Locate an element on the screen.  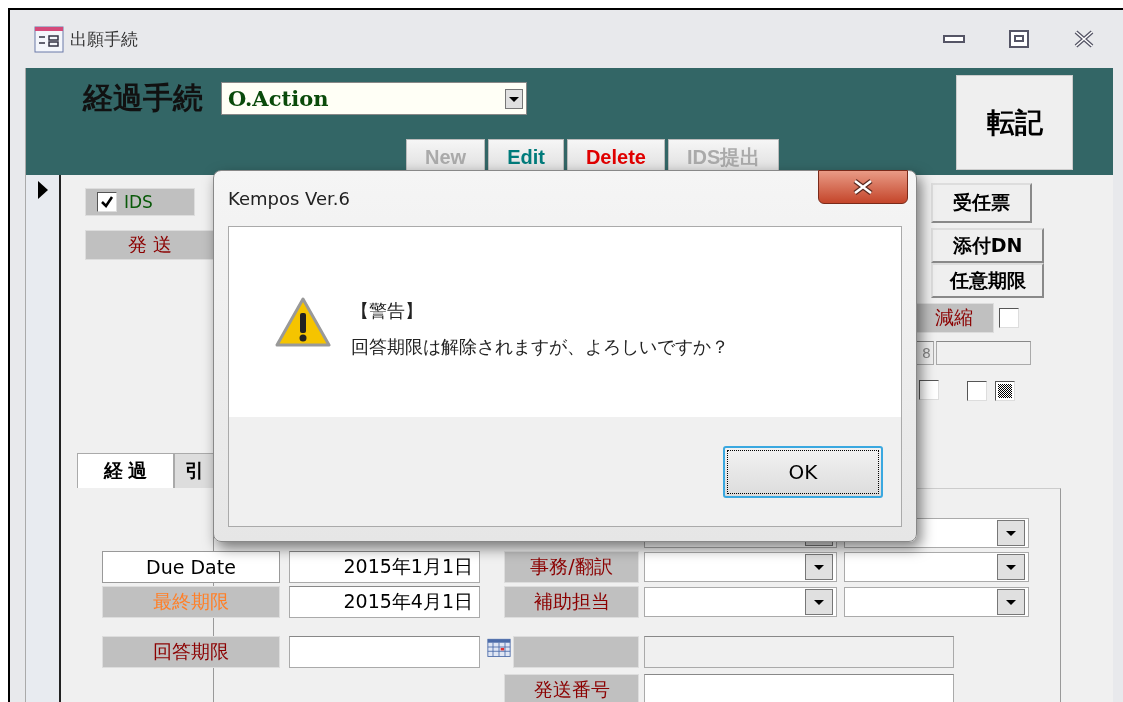
close-icon is located at coordinates (1084, 39).